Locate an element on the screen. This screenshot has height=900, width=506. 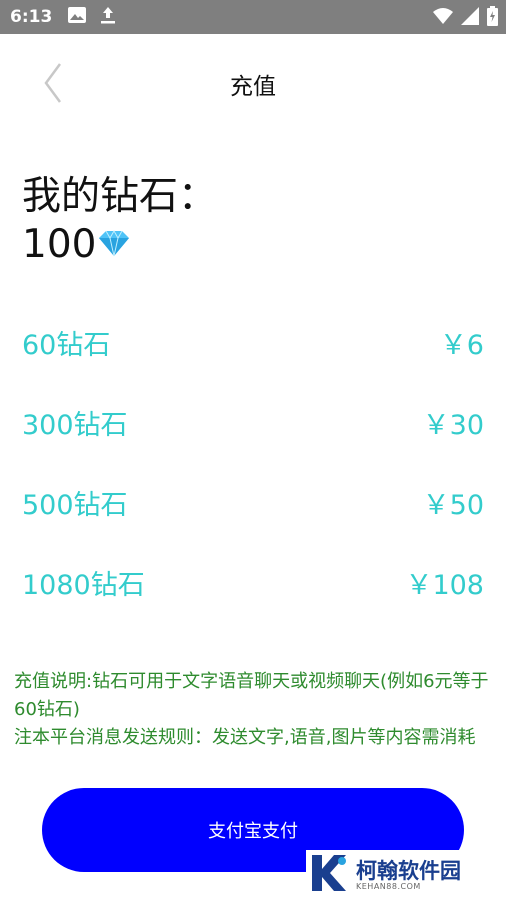
package-price: ￥108 is located at coordinates (444, 585).